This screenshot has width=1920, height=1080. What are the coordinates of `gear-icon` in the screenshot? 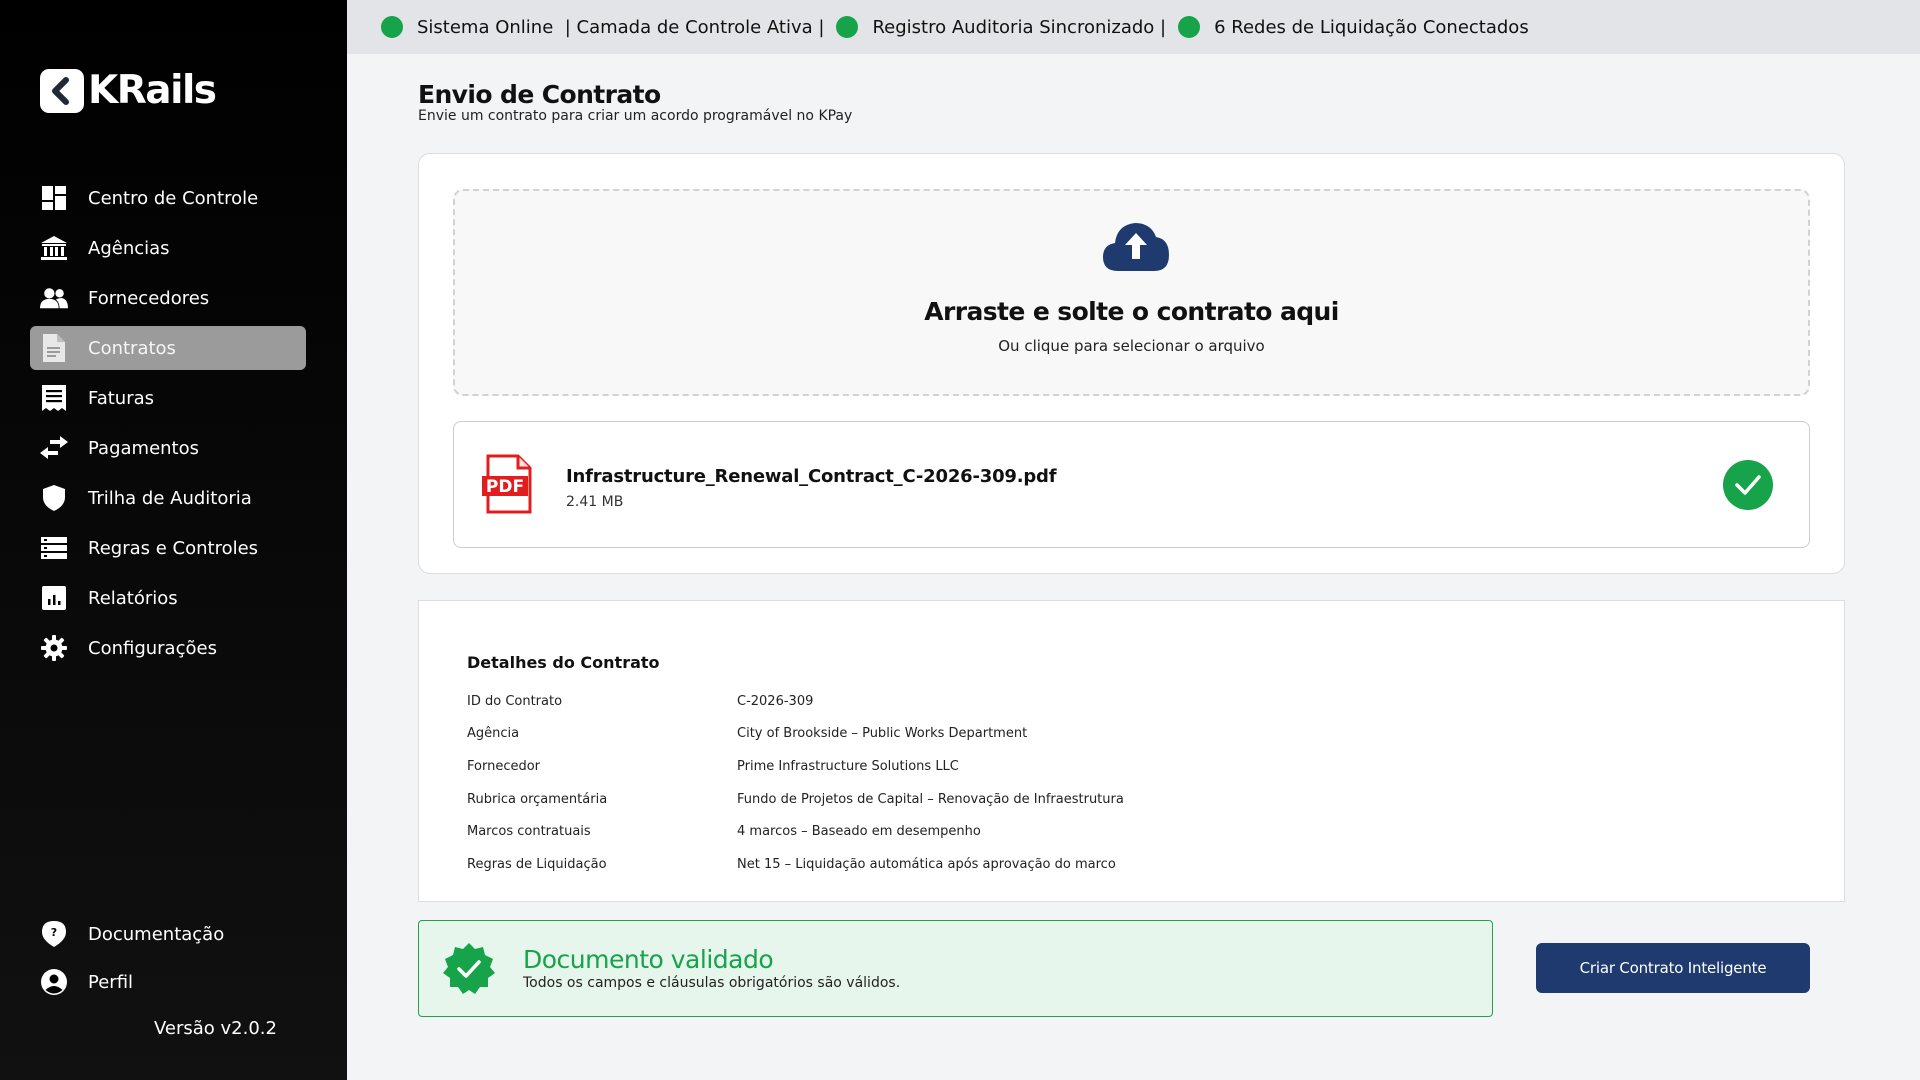 It's located at (54, 648).